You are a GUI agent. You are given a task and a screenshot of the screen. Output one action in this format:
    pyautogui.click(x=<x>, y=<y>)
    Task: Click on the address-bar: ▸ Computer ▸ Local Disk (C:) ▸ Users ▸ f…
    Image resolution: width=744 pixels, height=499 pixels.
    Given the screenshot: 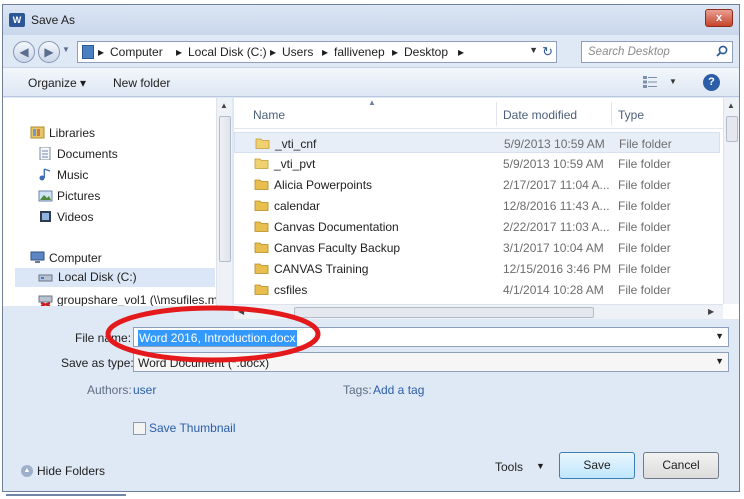 What is the action you would take?
    pyautogui.click(x=317, y=52)
    